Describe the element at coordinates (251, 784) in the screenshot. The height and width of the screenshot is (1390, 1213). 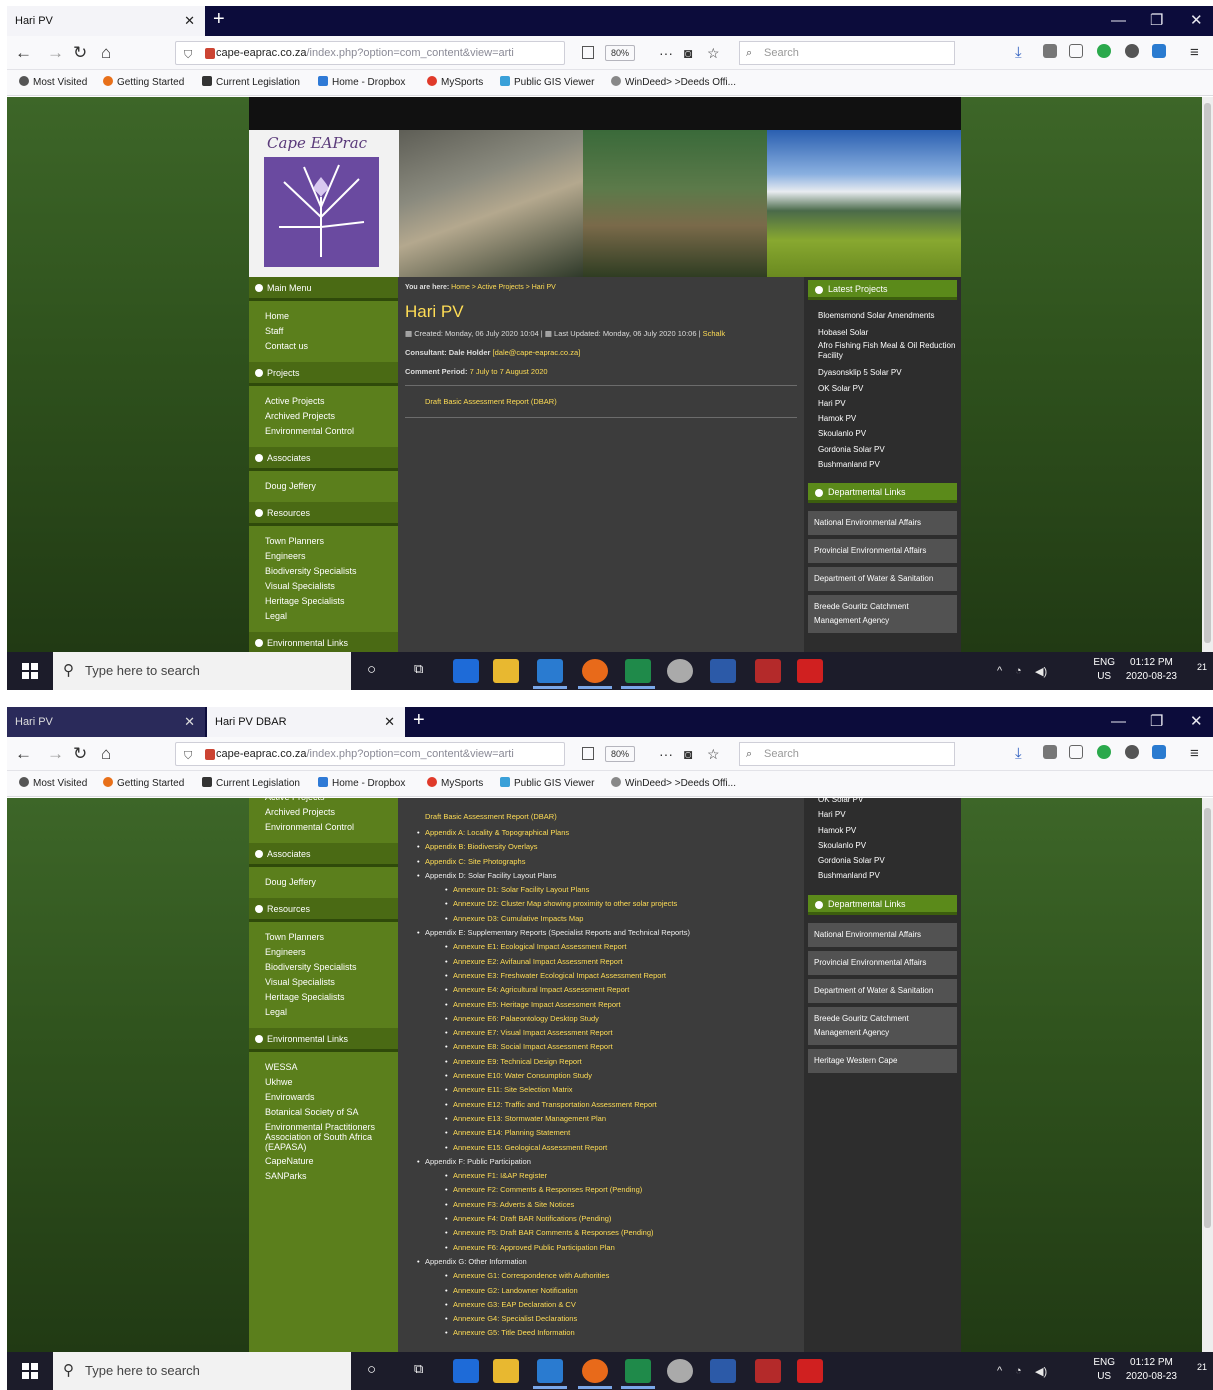
I see `bookmark-current-legislation: Current Legislation` at that location.